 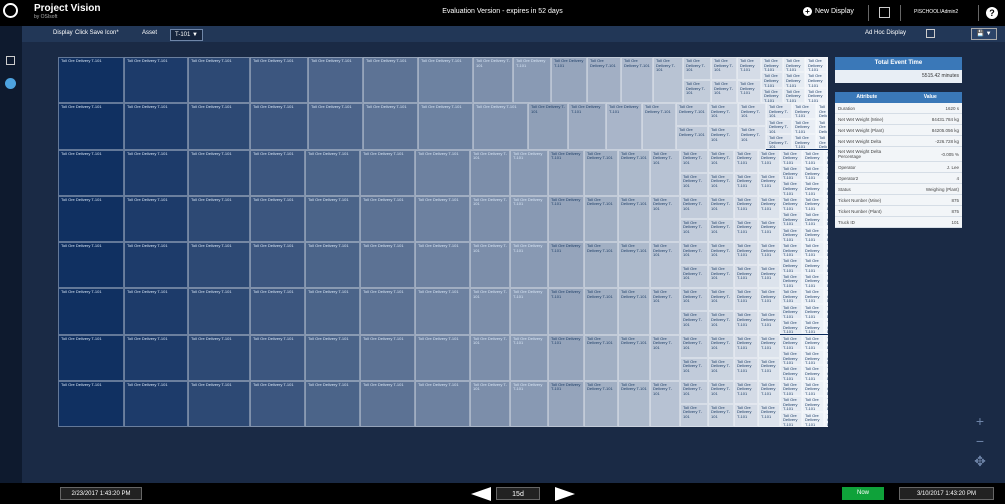 I want to click on save-button: 💾 ▼, so click(x=984, y=34).